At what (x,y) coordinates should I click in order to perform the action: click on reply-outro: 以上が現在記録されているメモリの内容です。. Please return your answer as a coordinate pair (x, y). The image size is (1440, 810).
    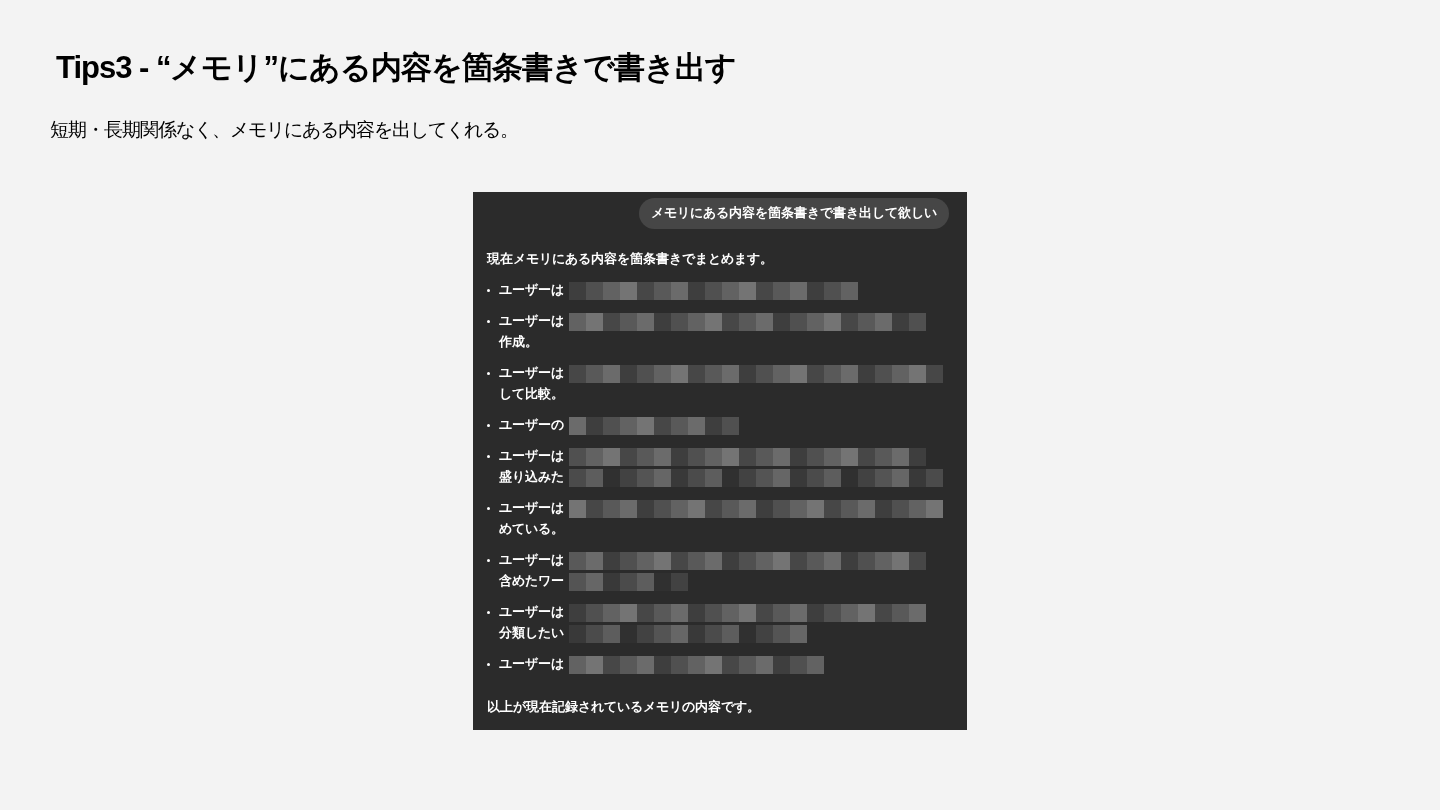
    Looking at the image, I should click on (624, 707).